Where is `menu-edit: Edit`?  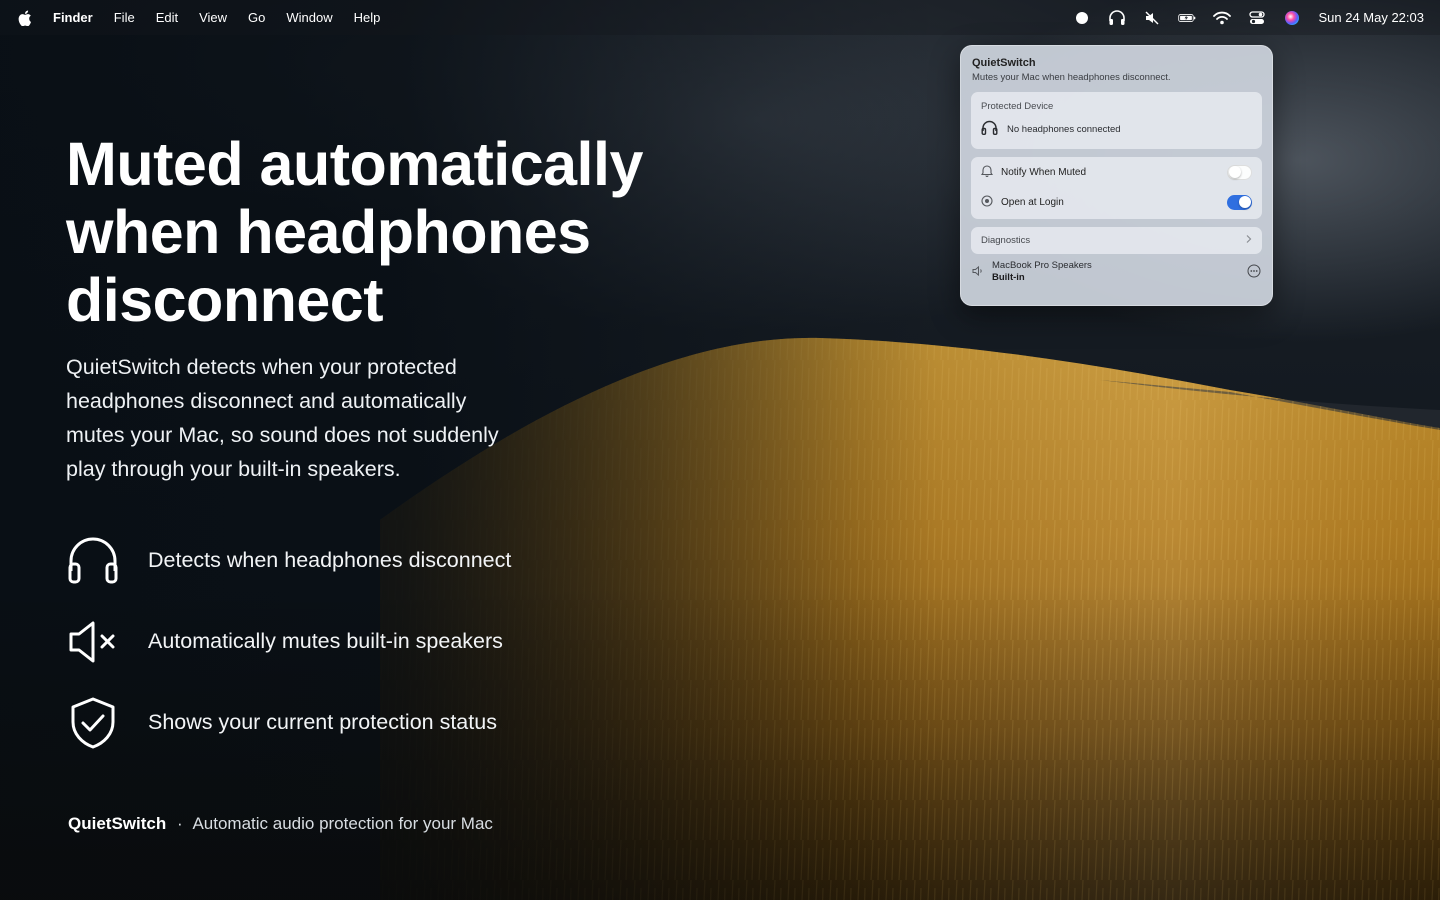 menu-edit: Edit is located at coordinates (167, 17).